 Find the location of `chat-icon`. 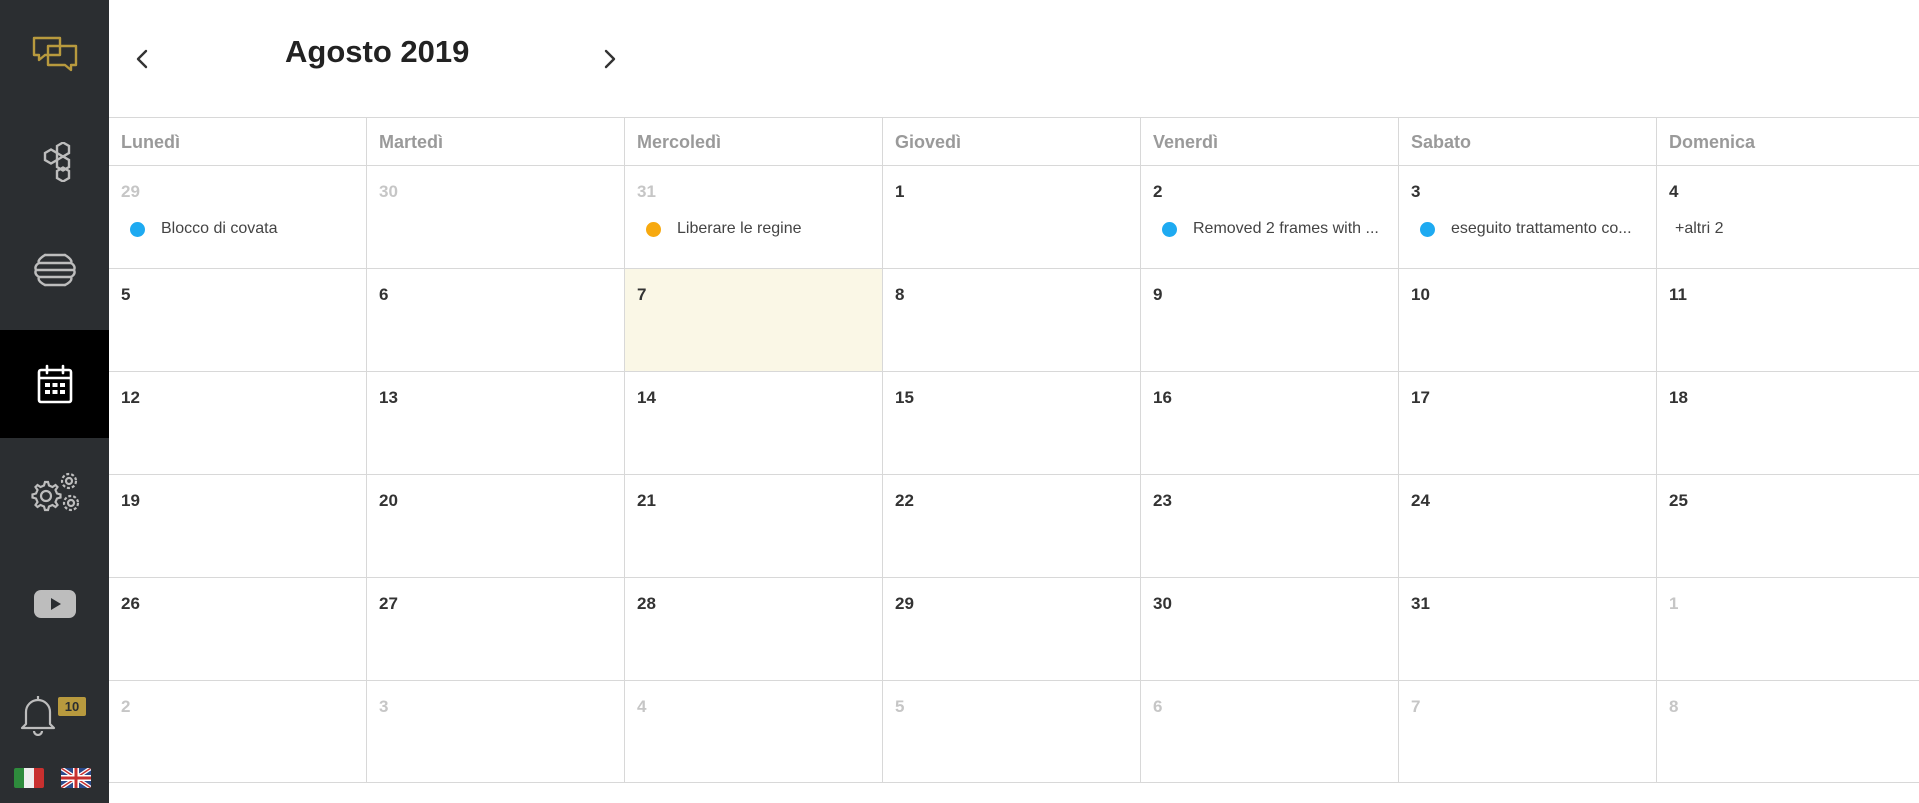

chat-icon is located at coordinates (54, 54).